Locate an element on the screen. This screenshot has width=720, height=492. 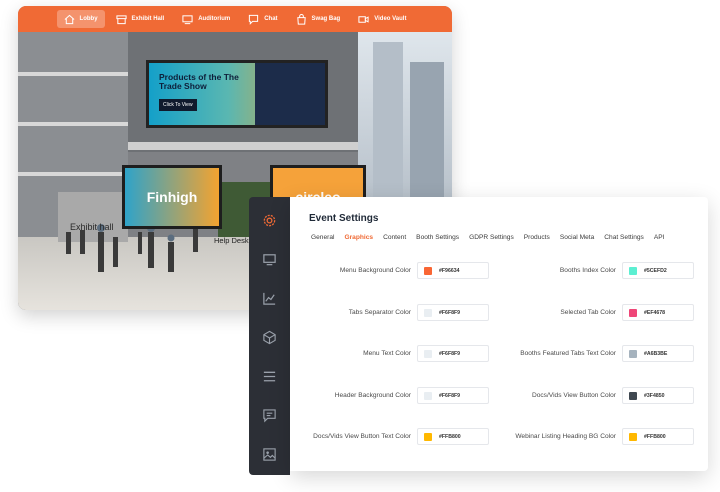
sidebar-item-content is located at coordinates (269, 376).